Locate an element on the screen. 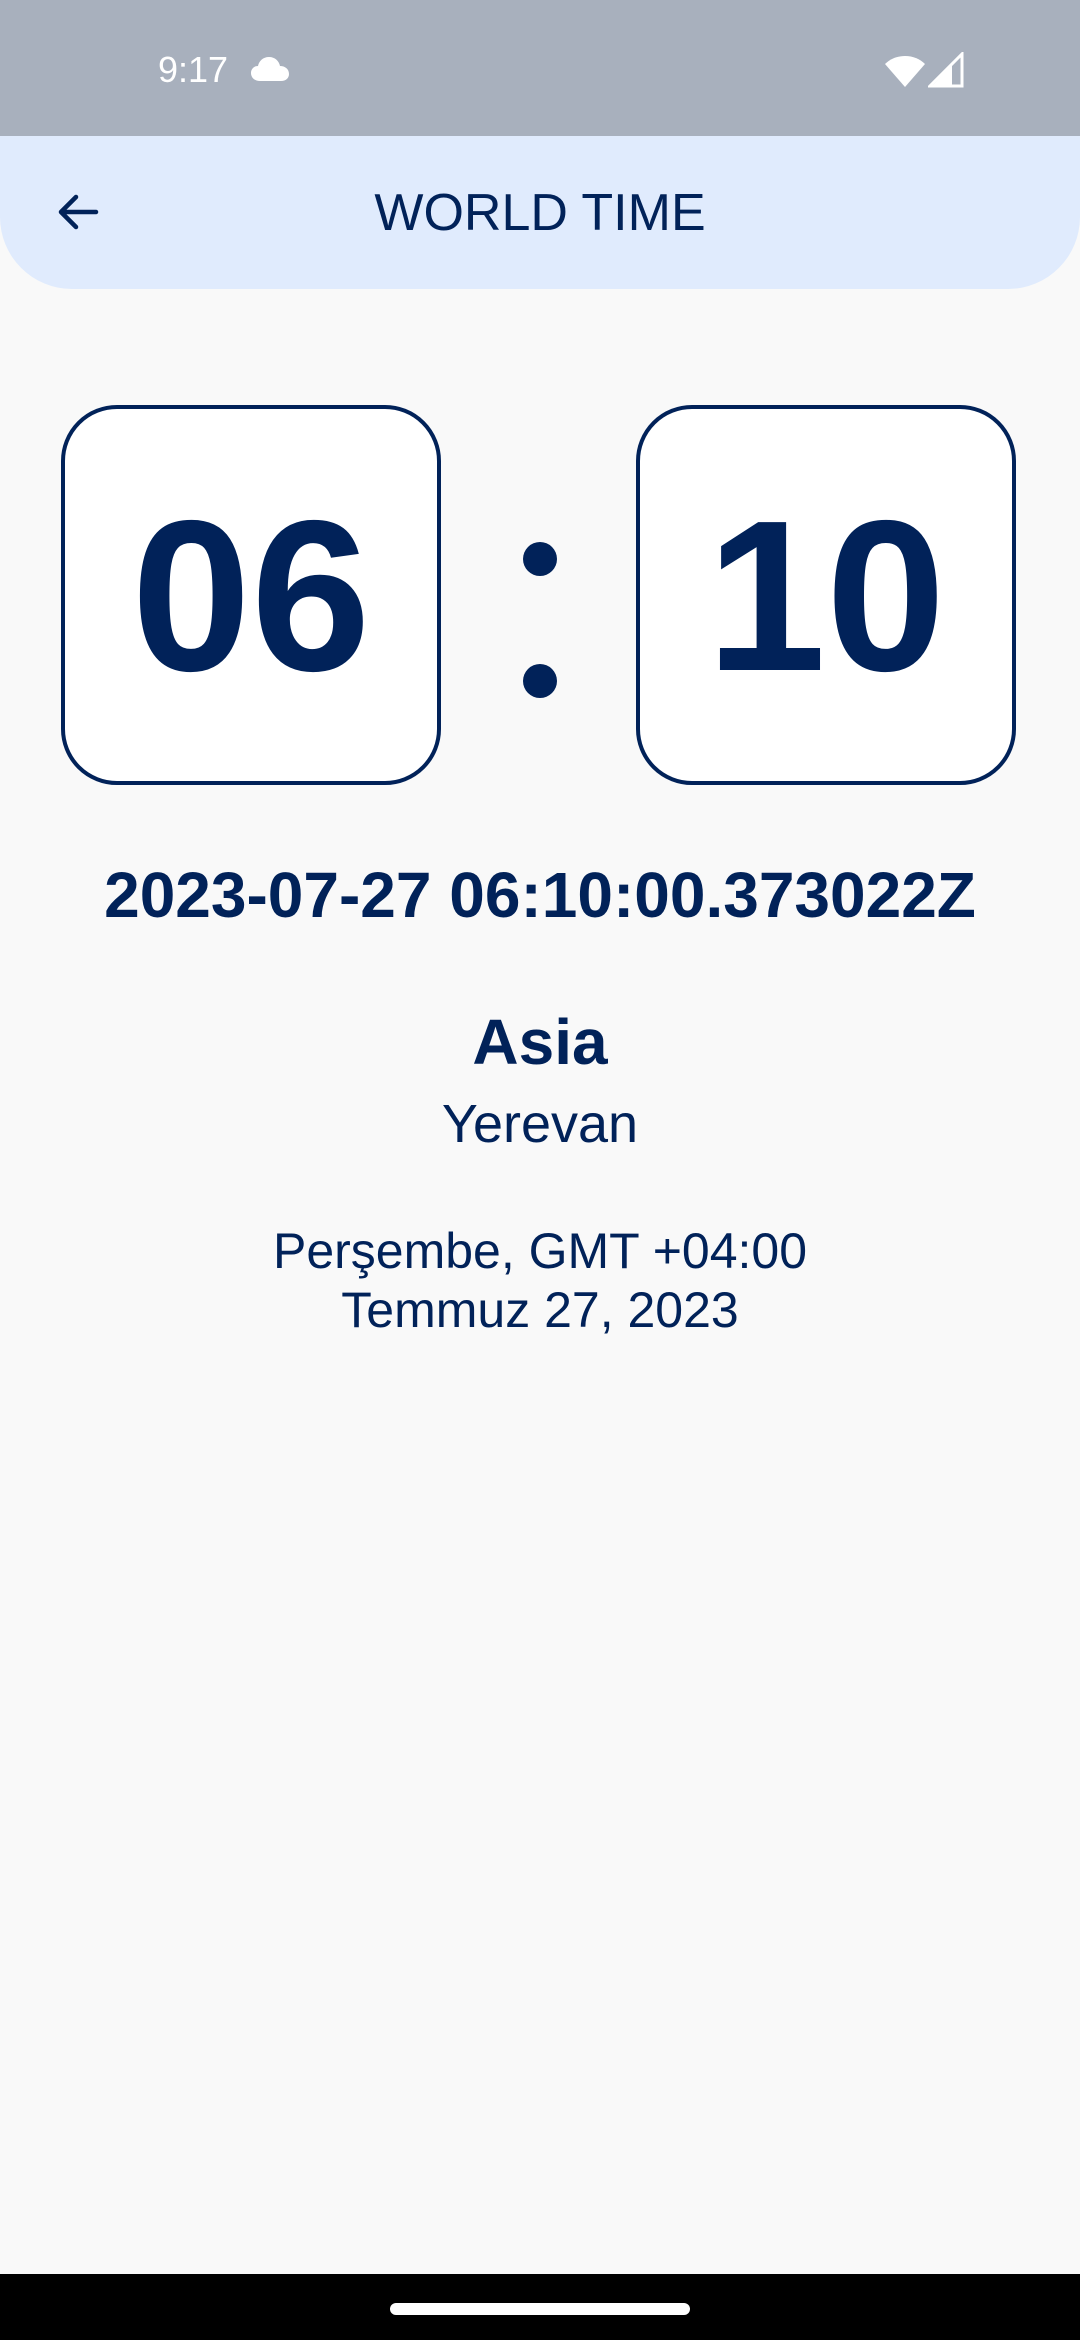 This screenshot has width=1080, height=2340. minutes-value: 10 is located at coordinates (826, 595).